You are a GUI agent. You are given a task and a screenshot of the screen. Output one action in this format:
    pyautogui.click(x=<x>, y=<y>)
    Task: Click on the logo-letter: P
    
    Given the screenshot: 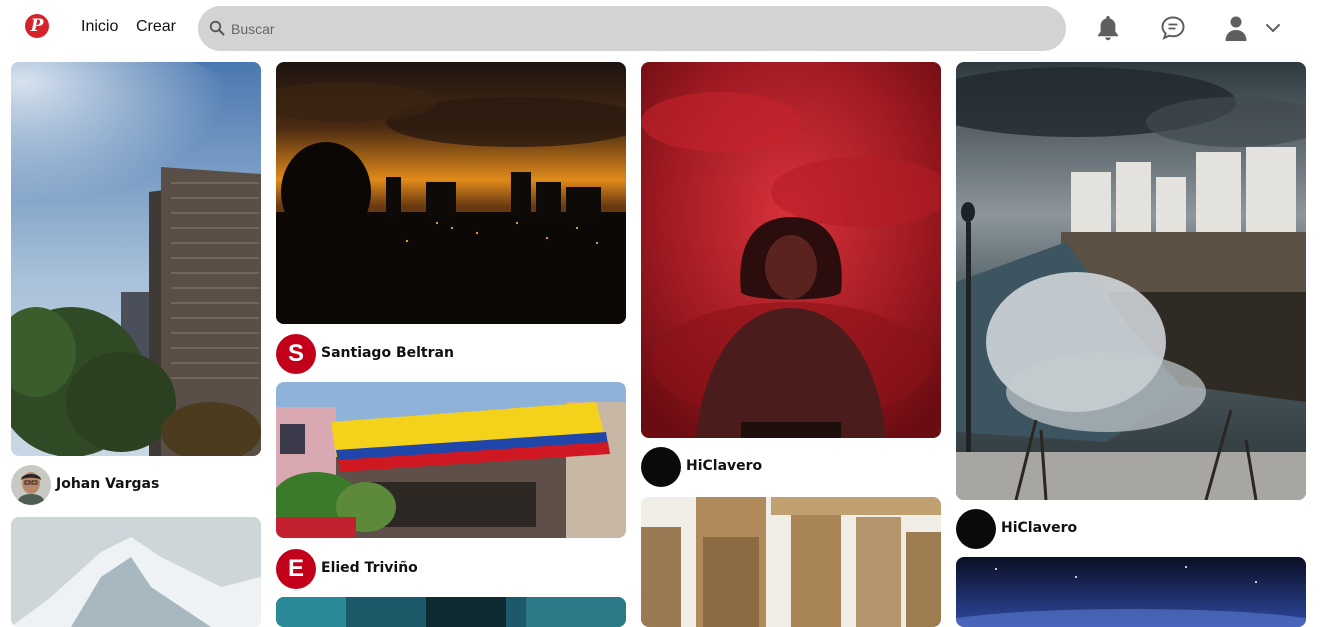 What is the action you would take?
    pyautogui.click(x=37, y=26)
    